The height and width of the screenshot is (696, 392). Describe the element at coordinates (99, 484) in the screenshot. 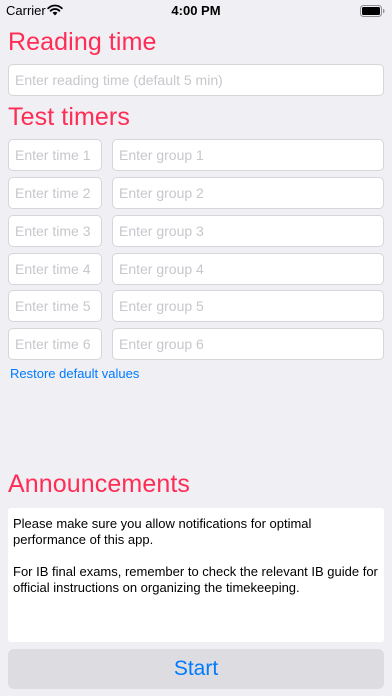

I see `announcements-title: Announcements` at that location.